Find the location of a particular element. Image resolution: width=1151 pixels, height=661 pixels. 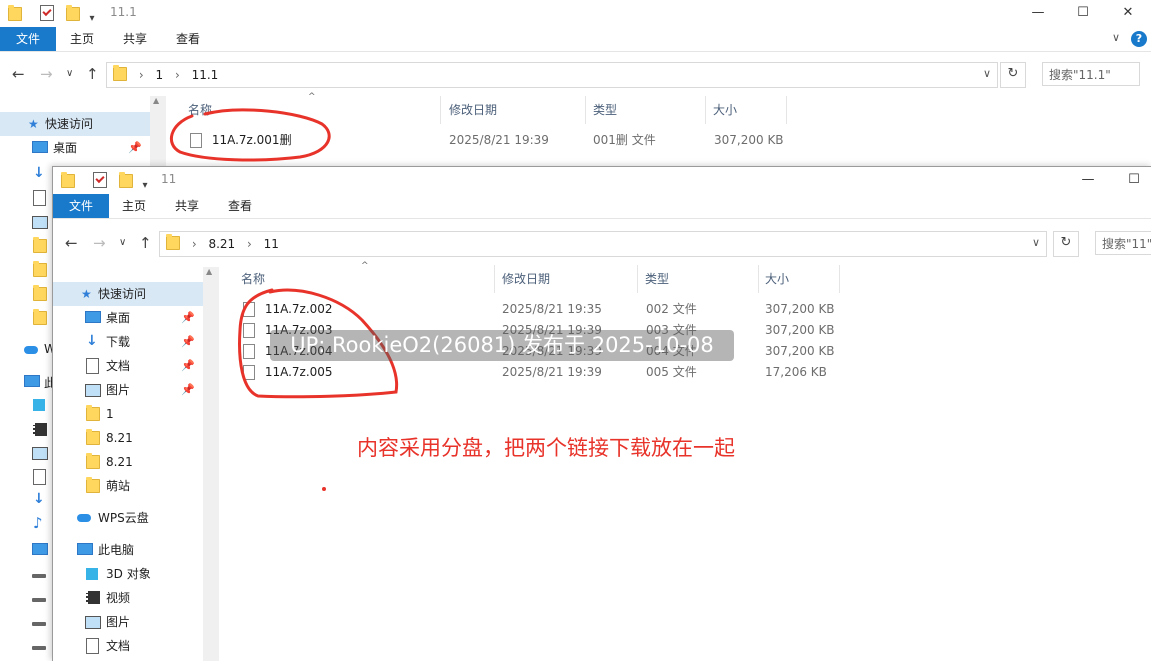

circle-mark-back-file is located at coordinates (250, 135).